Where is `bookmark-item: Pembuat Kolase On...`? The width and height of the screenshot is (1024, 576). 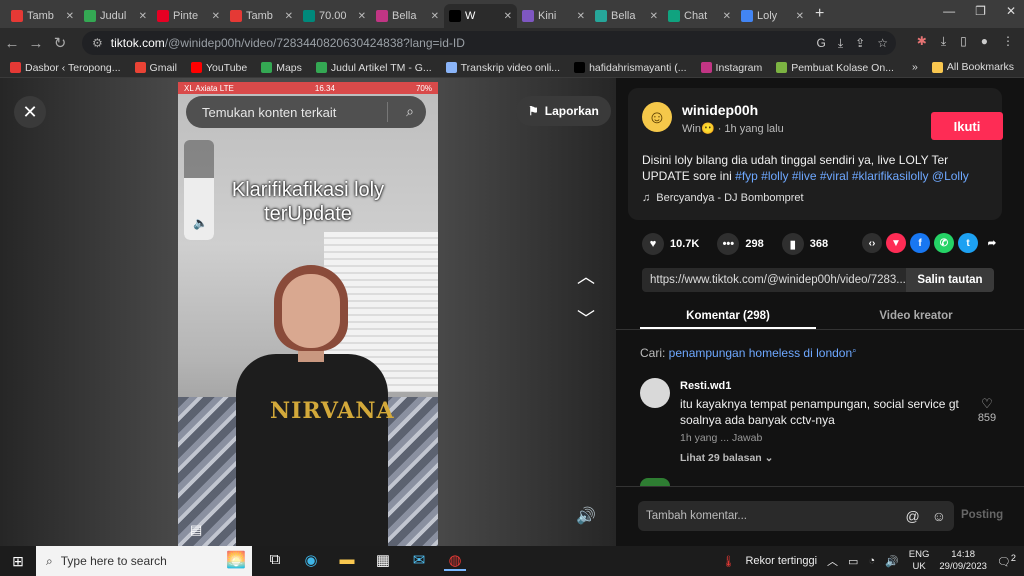 bookmark-item: Pembuat Kolase On... is located at coordinates (835, 68).